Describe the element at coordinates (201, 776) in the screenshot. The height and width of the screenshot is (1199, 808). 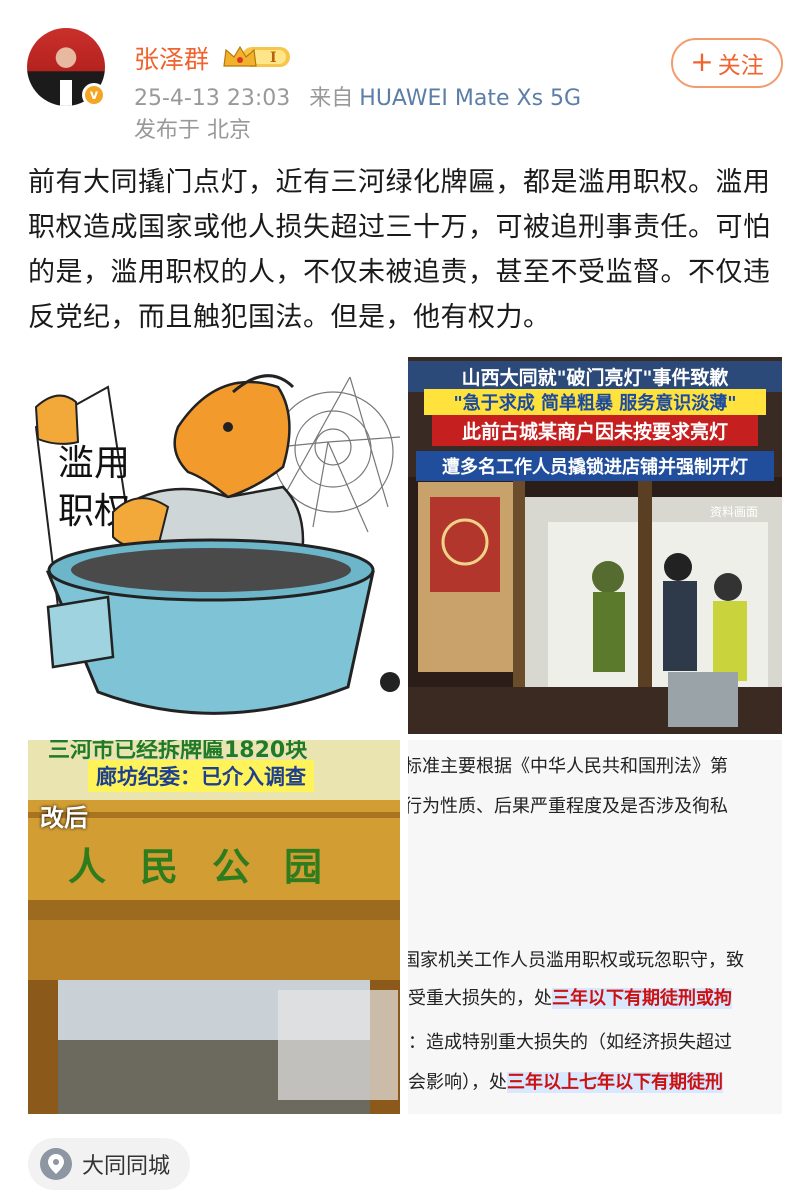
I see `park-subheadline: 廊坊纪委：已介入调查` at that location.